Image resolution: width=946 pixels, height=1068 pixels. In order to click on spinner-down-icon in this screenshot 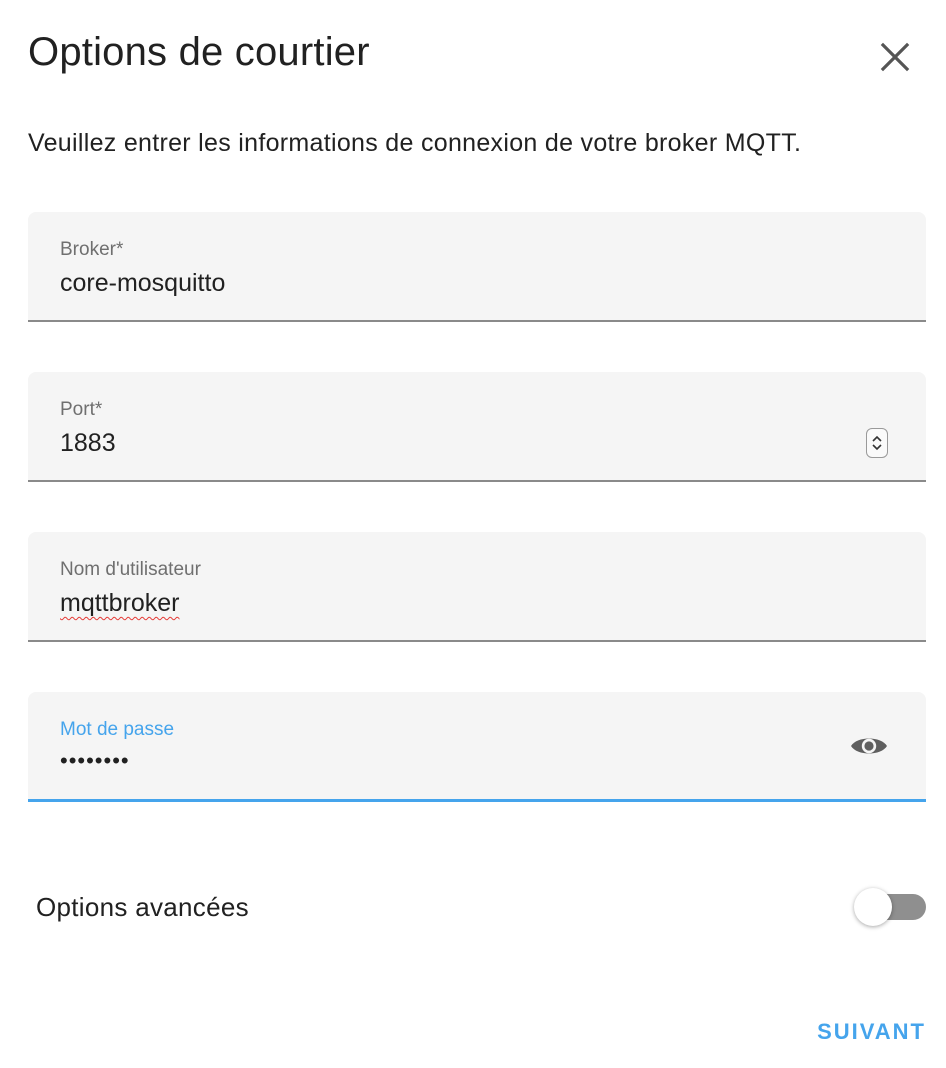, I will do `click(877, 447)`.